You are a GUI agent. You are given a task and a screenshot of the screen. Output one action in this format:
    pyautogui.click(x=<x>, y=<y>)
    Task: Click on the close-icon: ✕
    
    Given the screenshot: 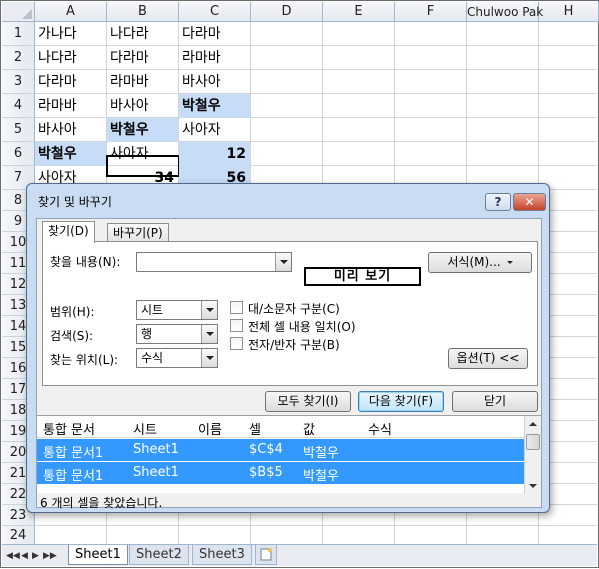 What is the action you would take?
    pyautogui.click(x=529, y=202)
    